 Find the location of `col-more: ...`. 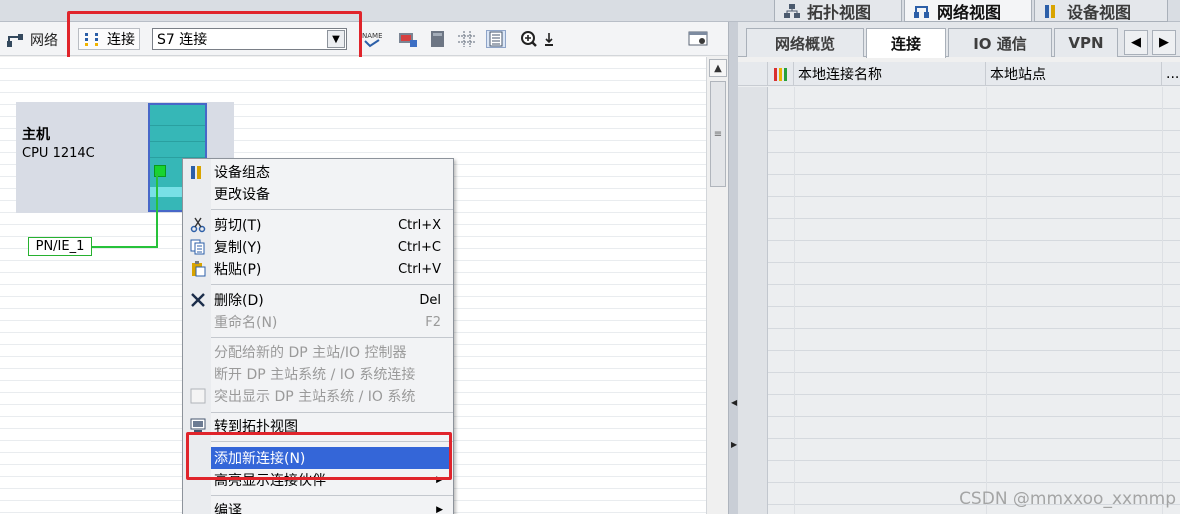

col-more: ... is located at coordinates (1171, 74).